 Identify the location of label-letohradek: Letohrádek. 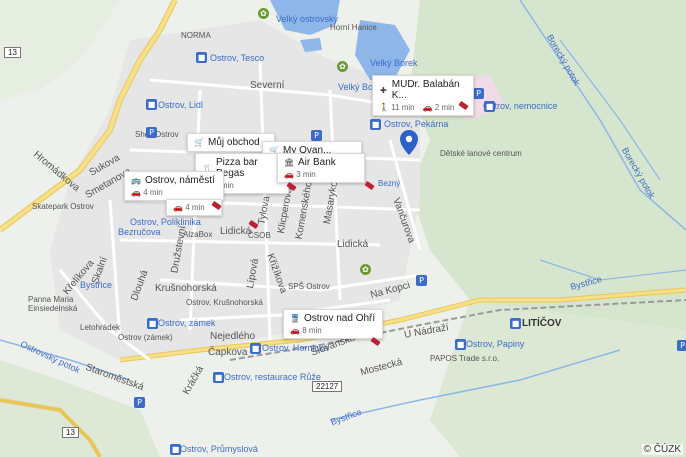
(100, 327).